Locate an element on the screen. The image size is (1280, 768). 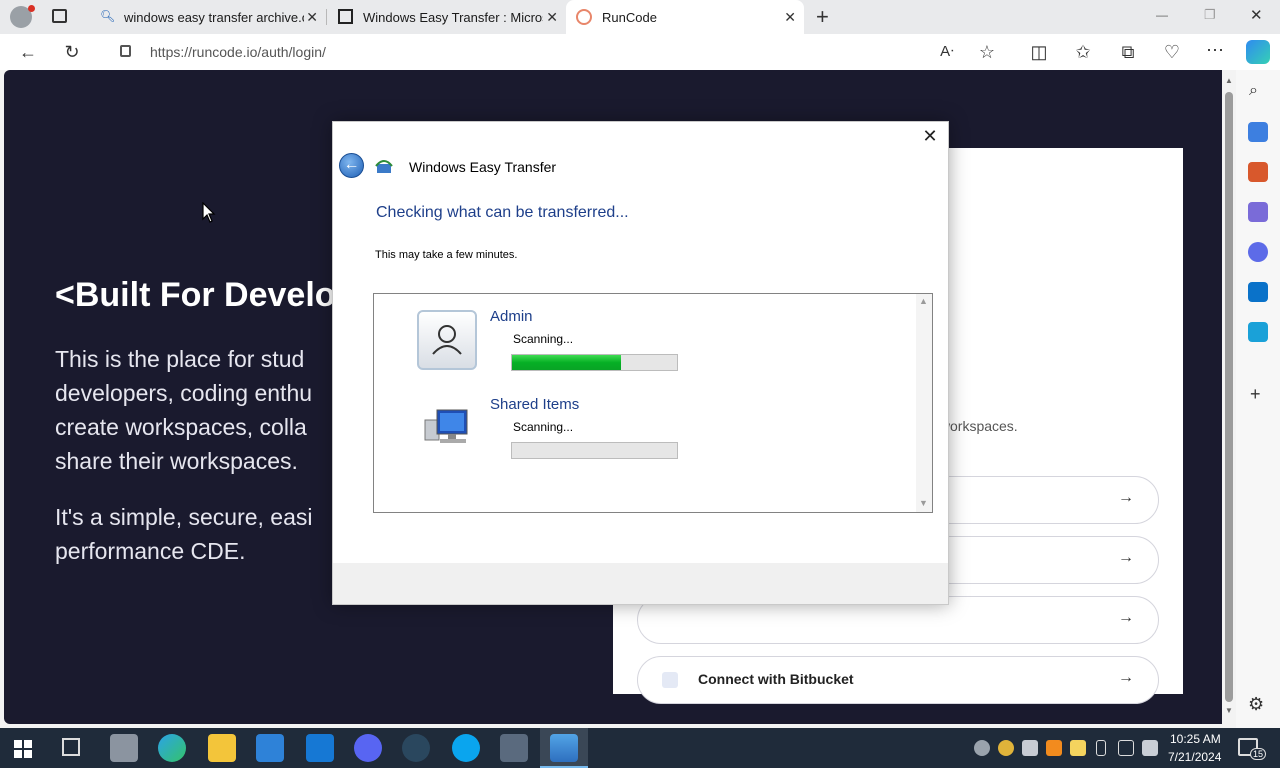
hero-line: performance CDE. is located at coordinates (150, 551).